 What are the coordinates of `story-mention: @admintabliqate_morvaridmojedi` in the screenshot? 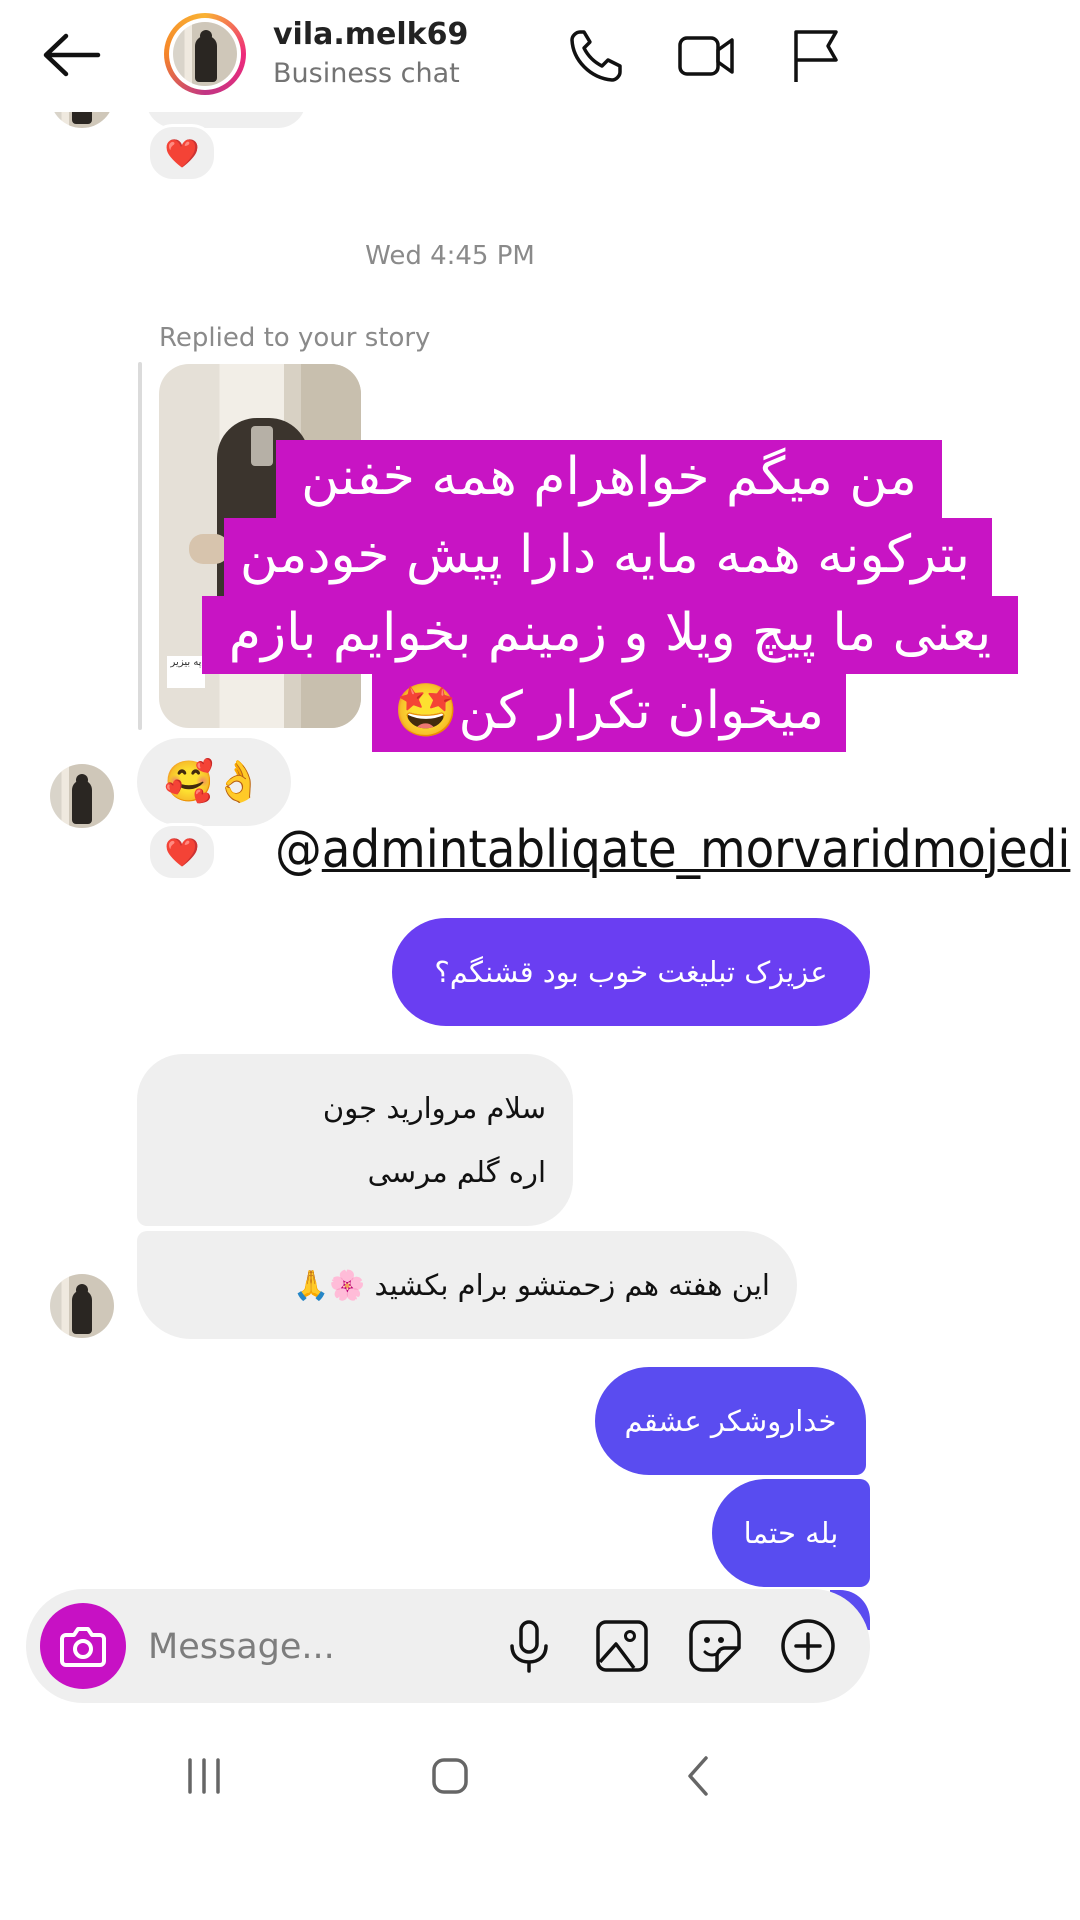 It's located at (673, 850).